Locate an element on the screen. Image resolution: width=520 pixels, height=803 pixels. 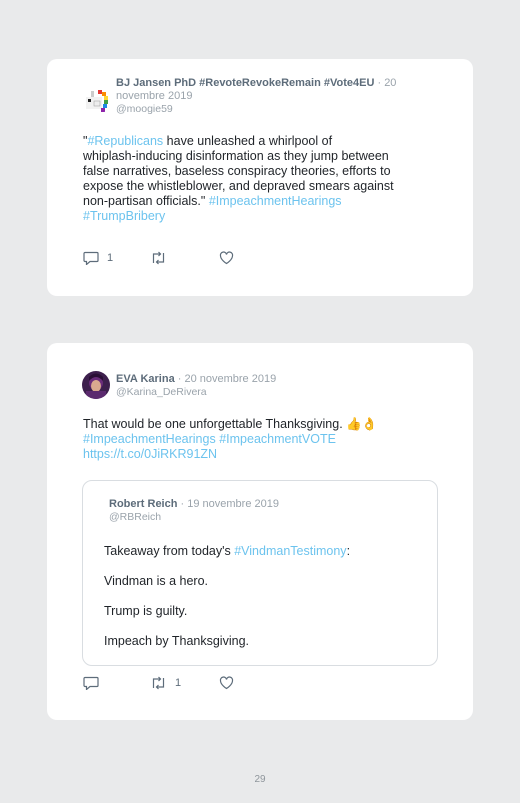
avatar-eva is located at coordinates (96, 385).